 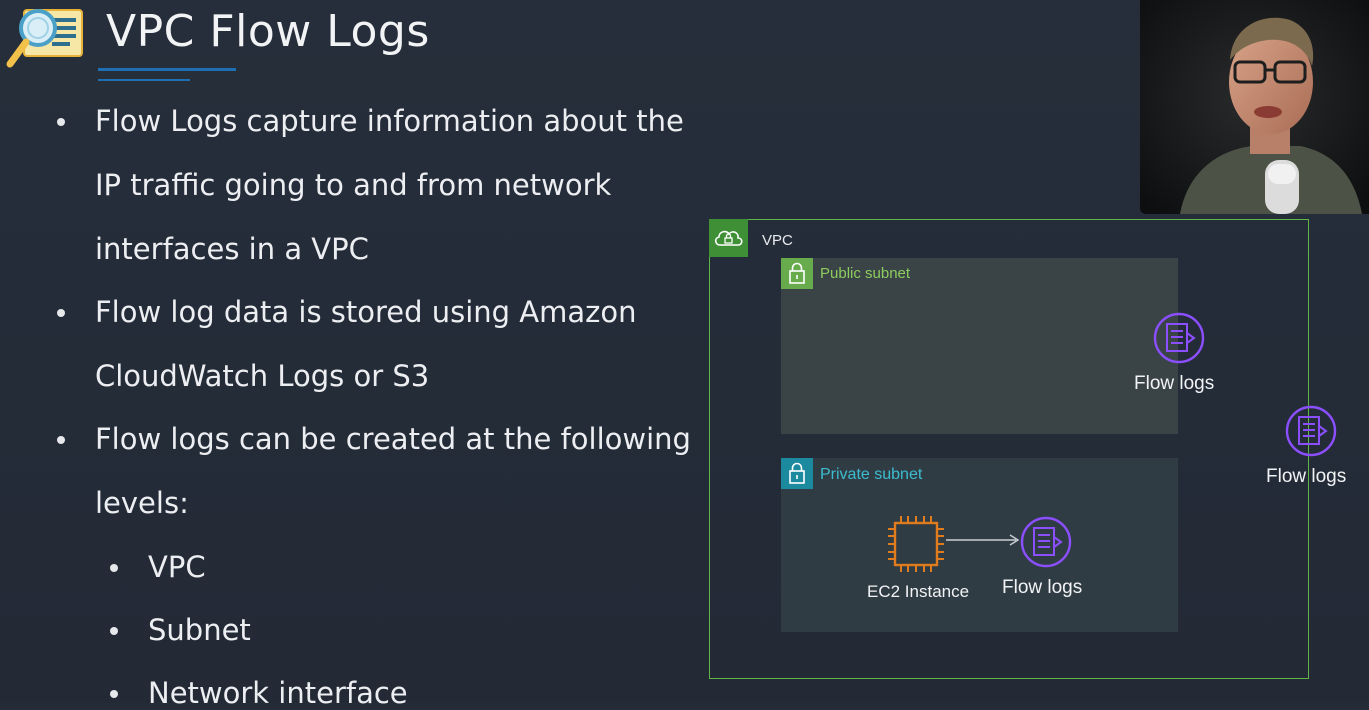 What do you see at coordinates (199, 630) in the screenshot?
I see `sub-bullet-text: Subnet` at bounding box center [199, 630].